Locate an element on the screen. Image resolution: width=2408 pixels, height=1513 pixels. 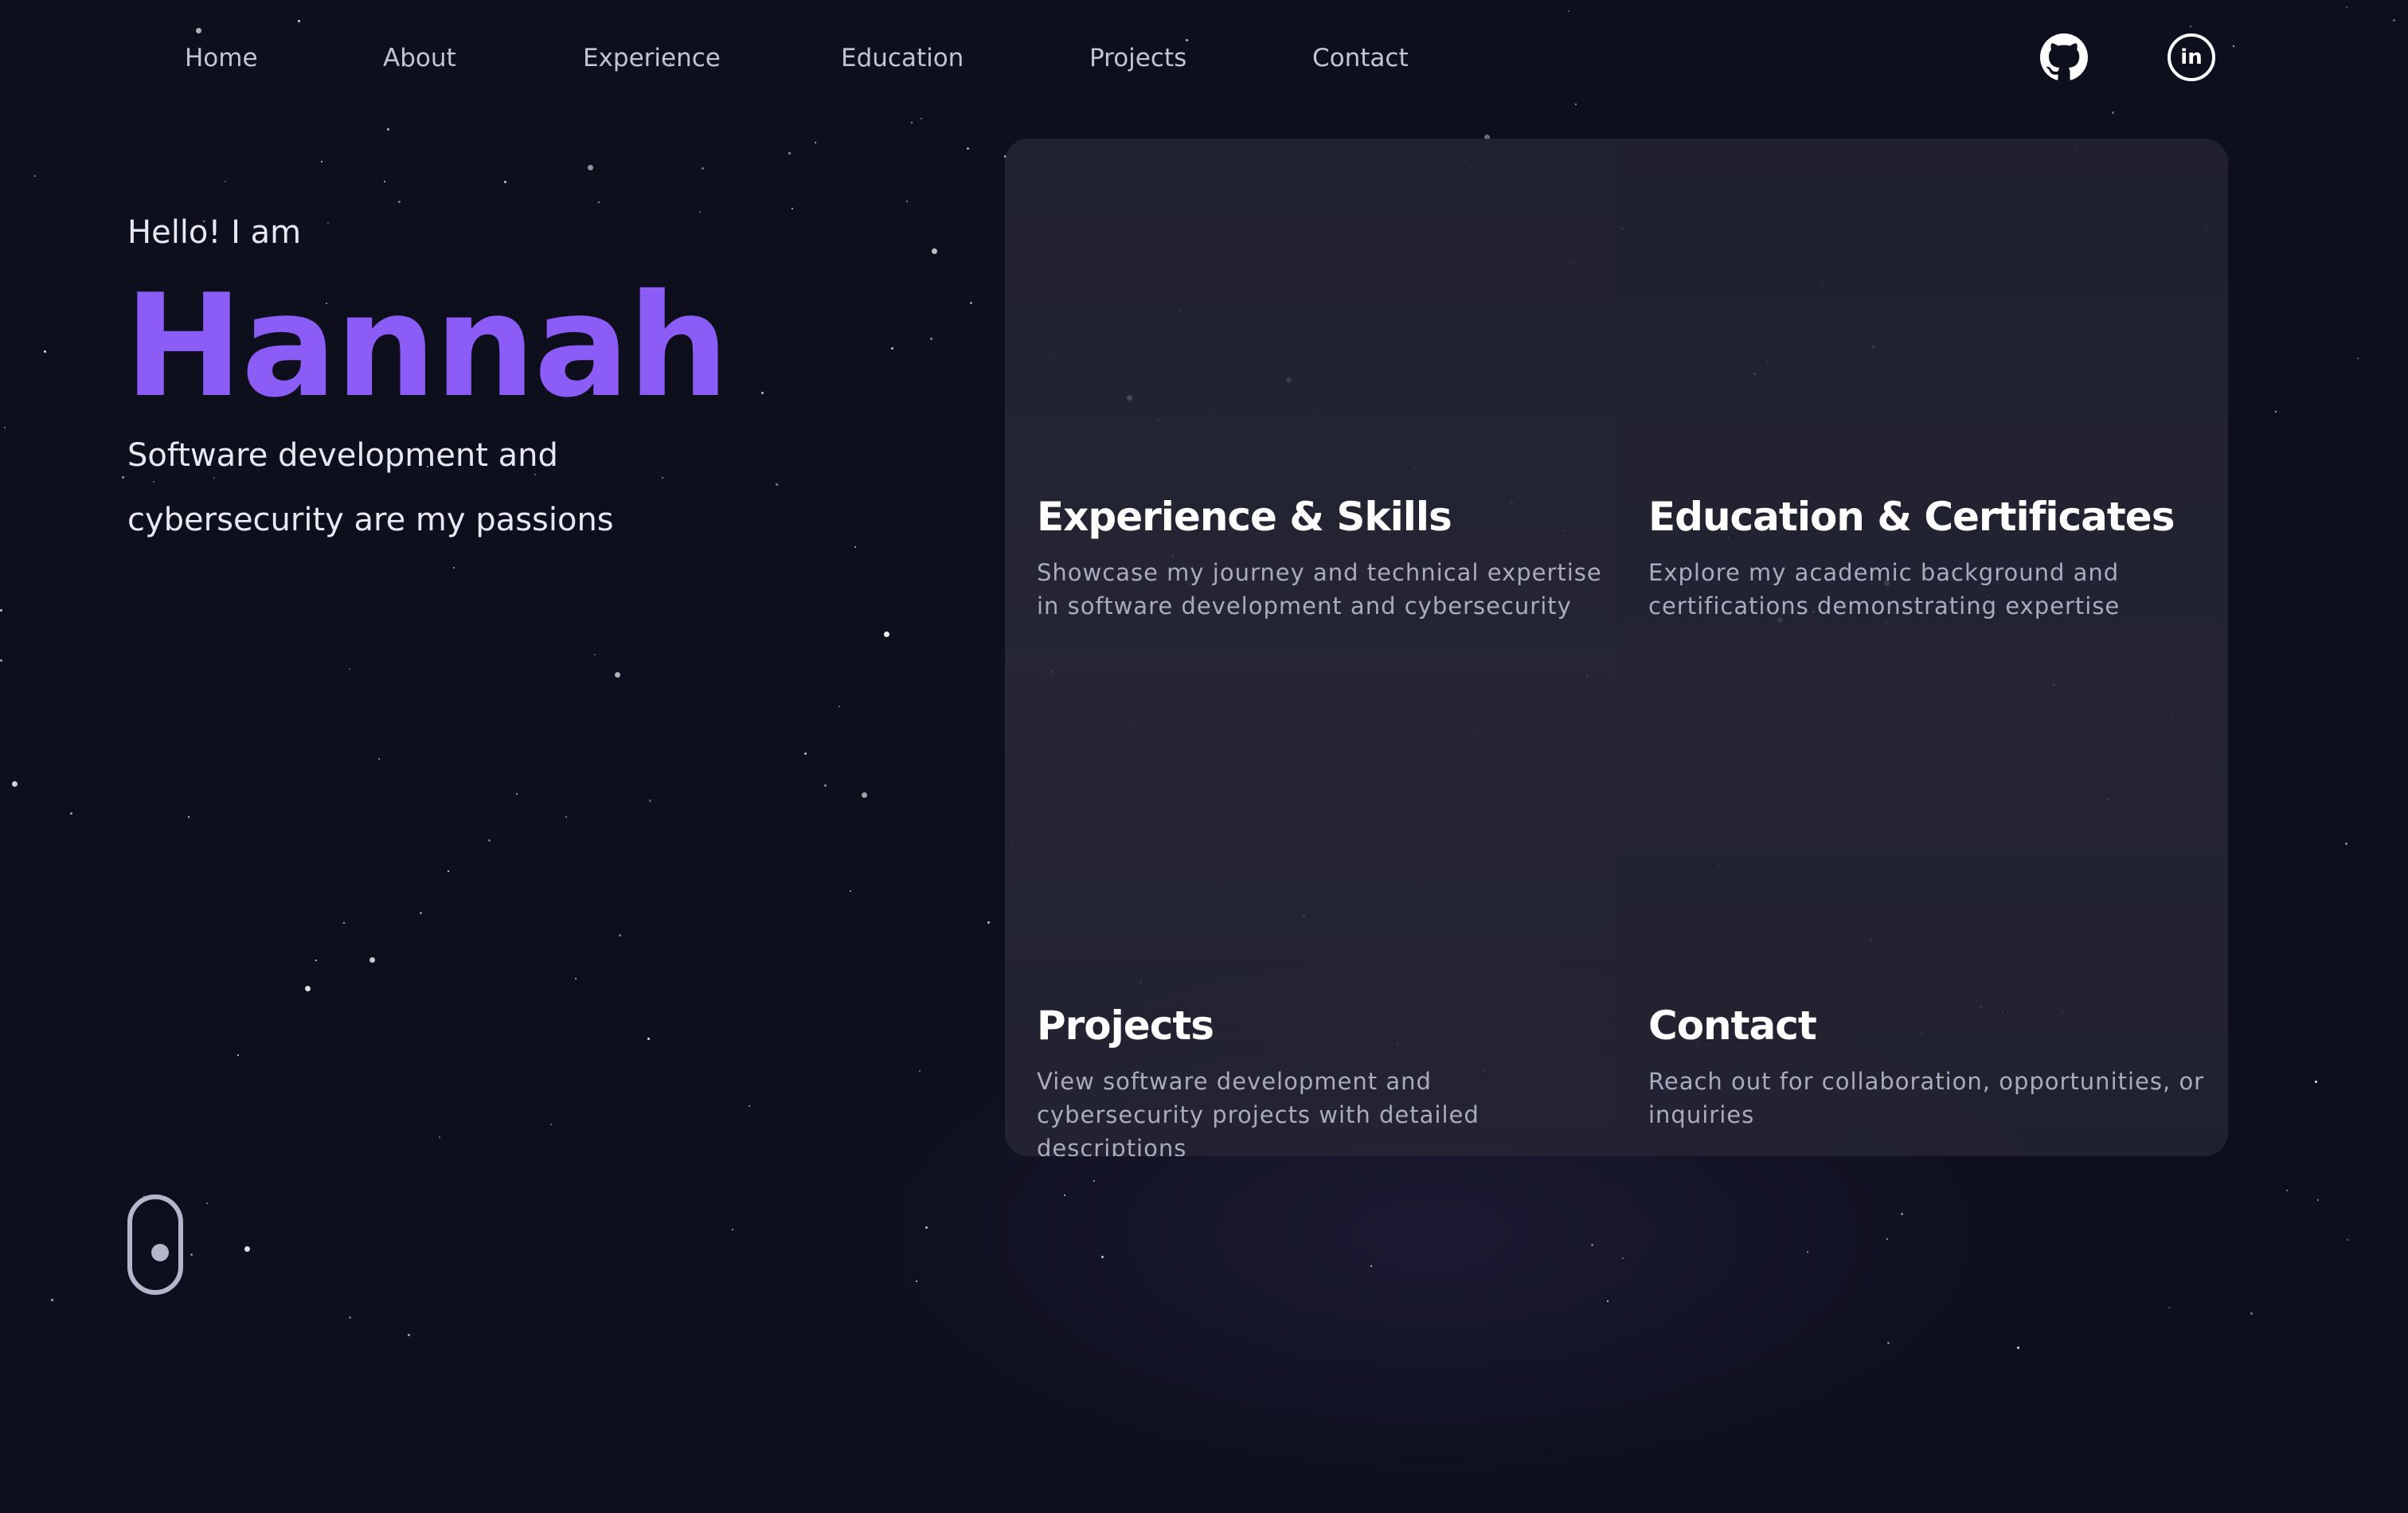
hero-name: Hannah is located at coordinates (426, 346).